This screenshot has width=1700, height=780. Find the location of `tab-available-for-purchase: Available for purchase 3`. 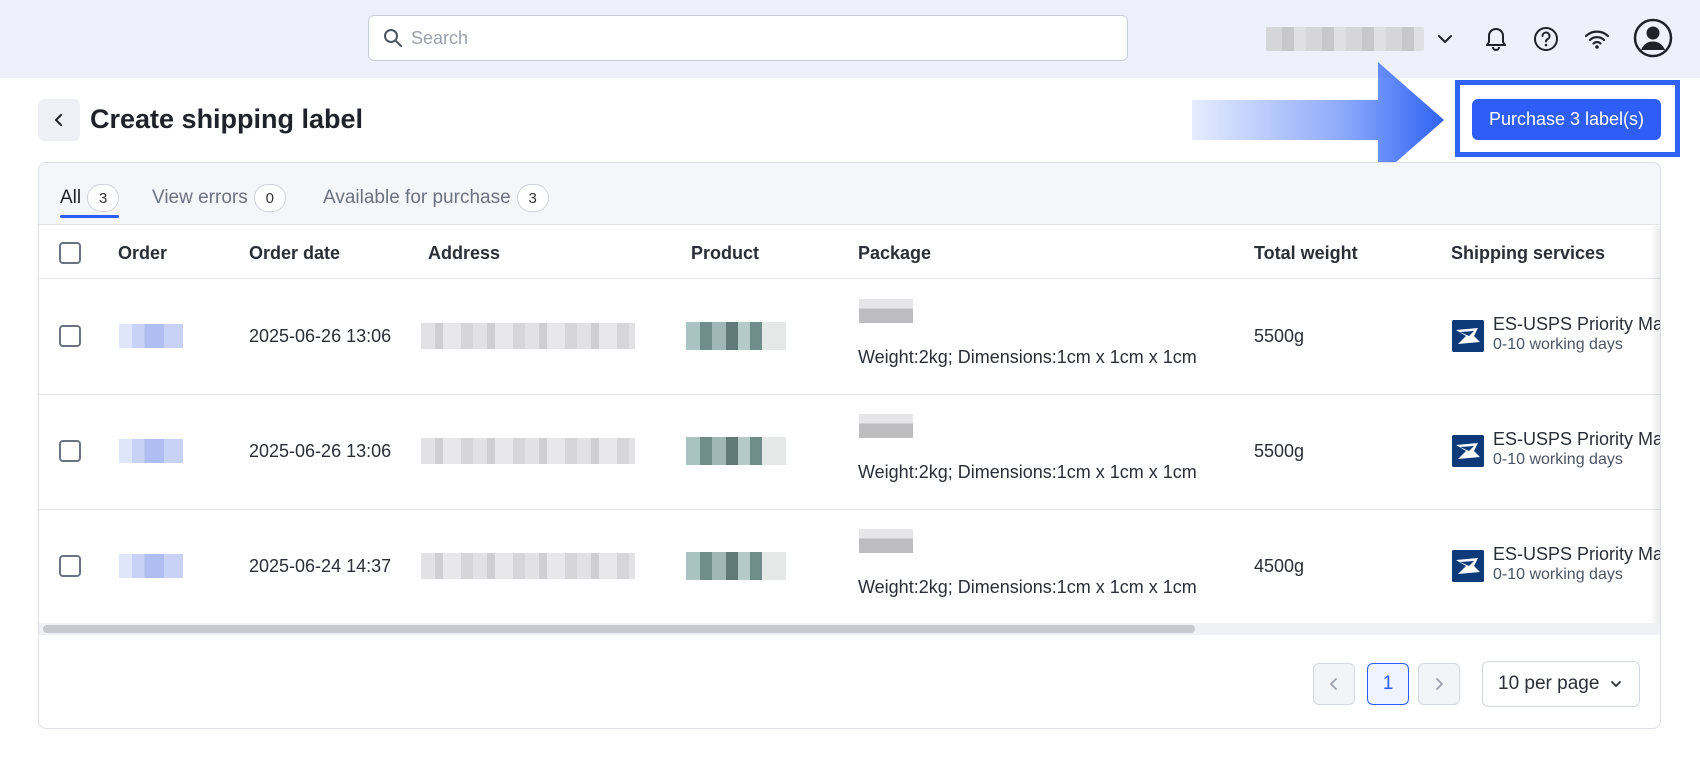

tab-available-for-purchase: Available for purchase 3 is located at coordinates (436, 198).